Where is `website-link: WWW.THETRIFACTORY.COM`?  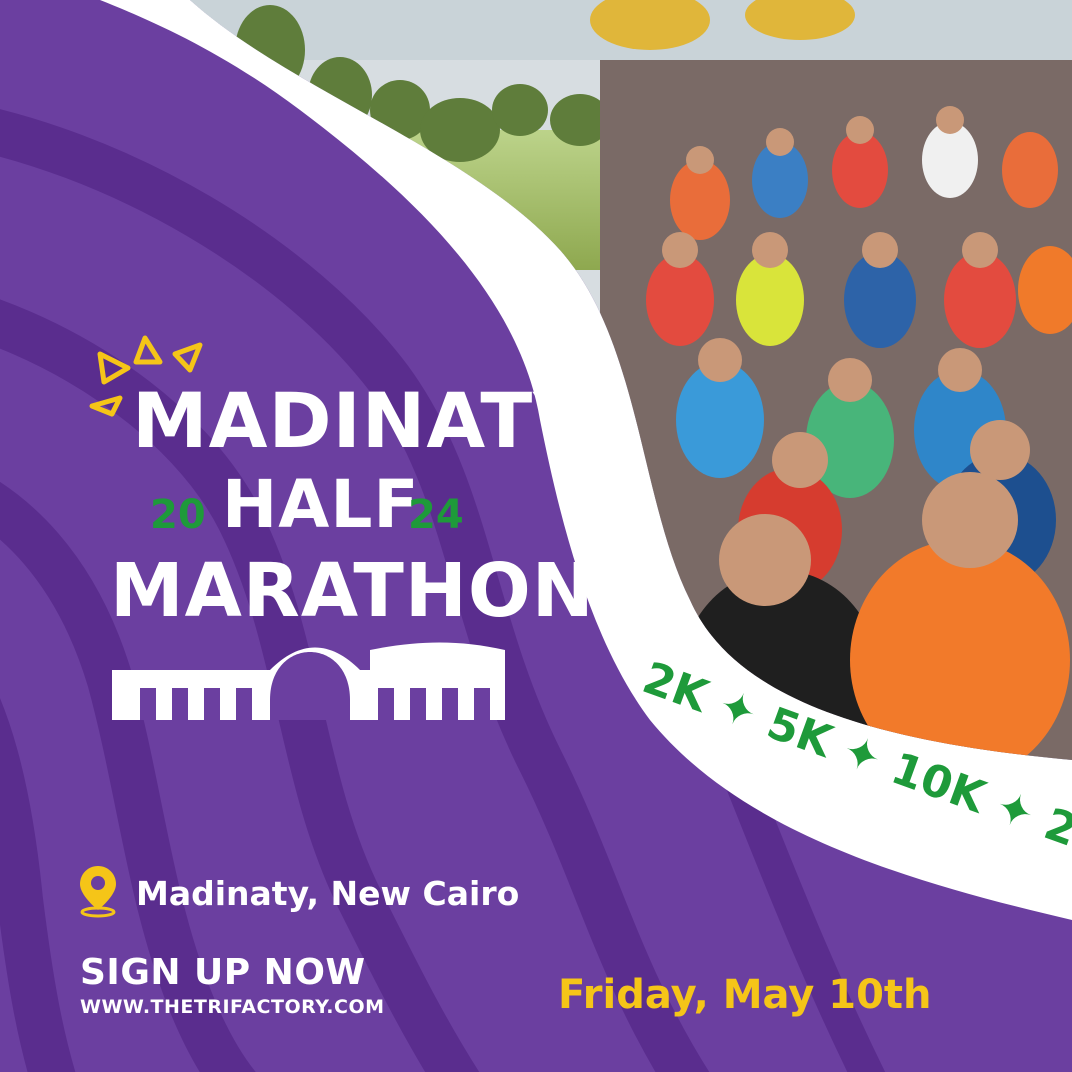
website-link: WWW.THETRIFACTORY.COM is located at coordinates (232, 1007).